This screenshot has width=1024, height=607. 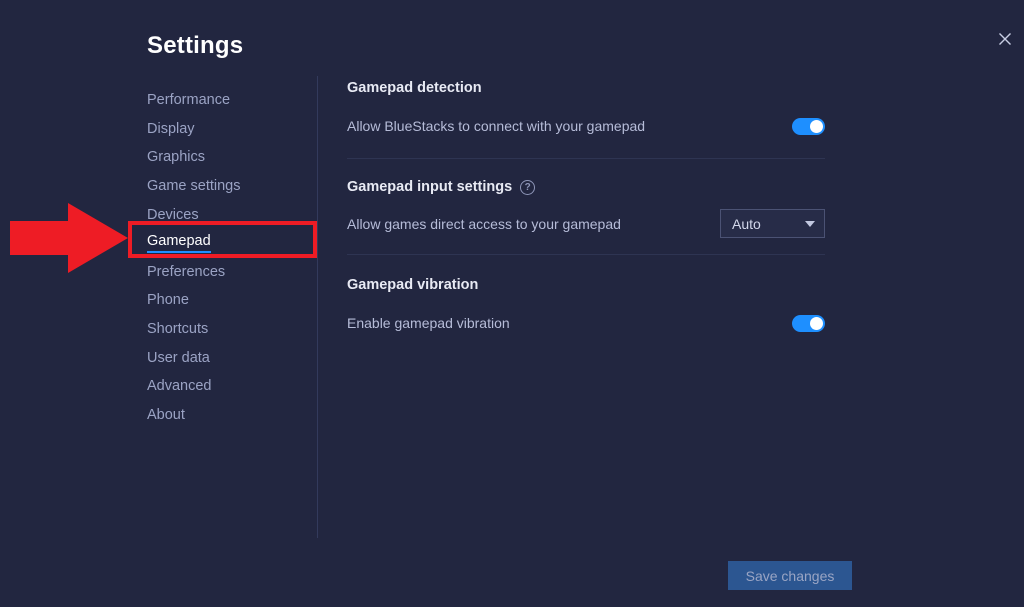 I want to click on toggle-gamepad-detection, so click(x=808, y=126).